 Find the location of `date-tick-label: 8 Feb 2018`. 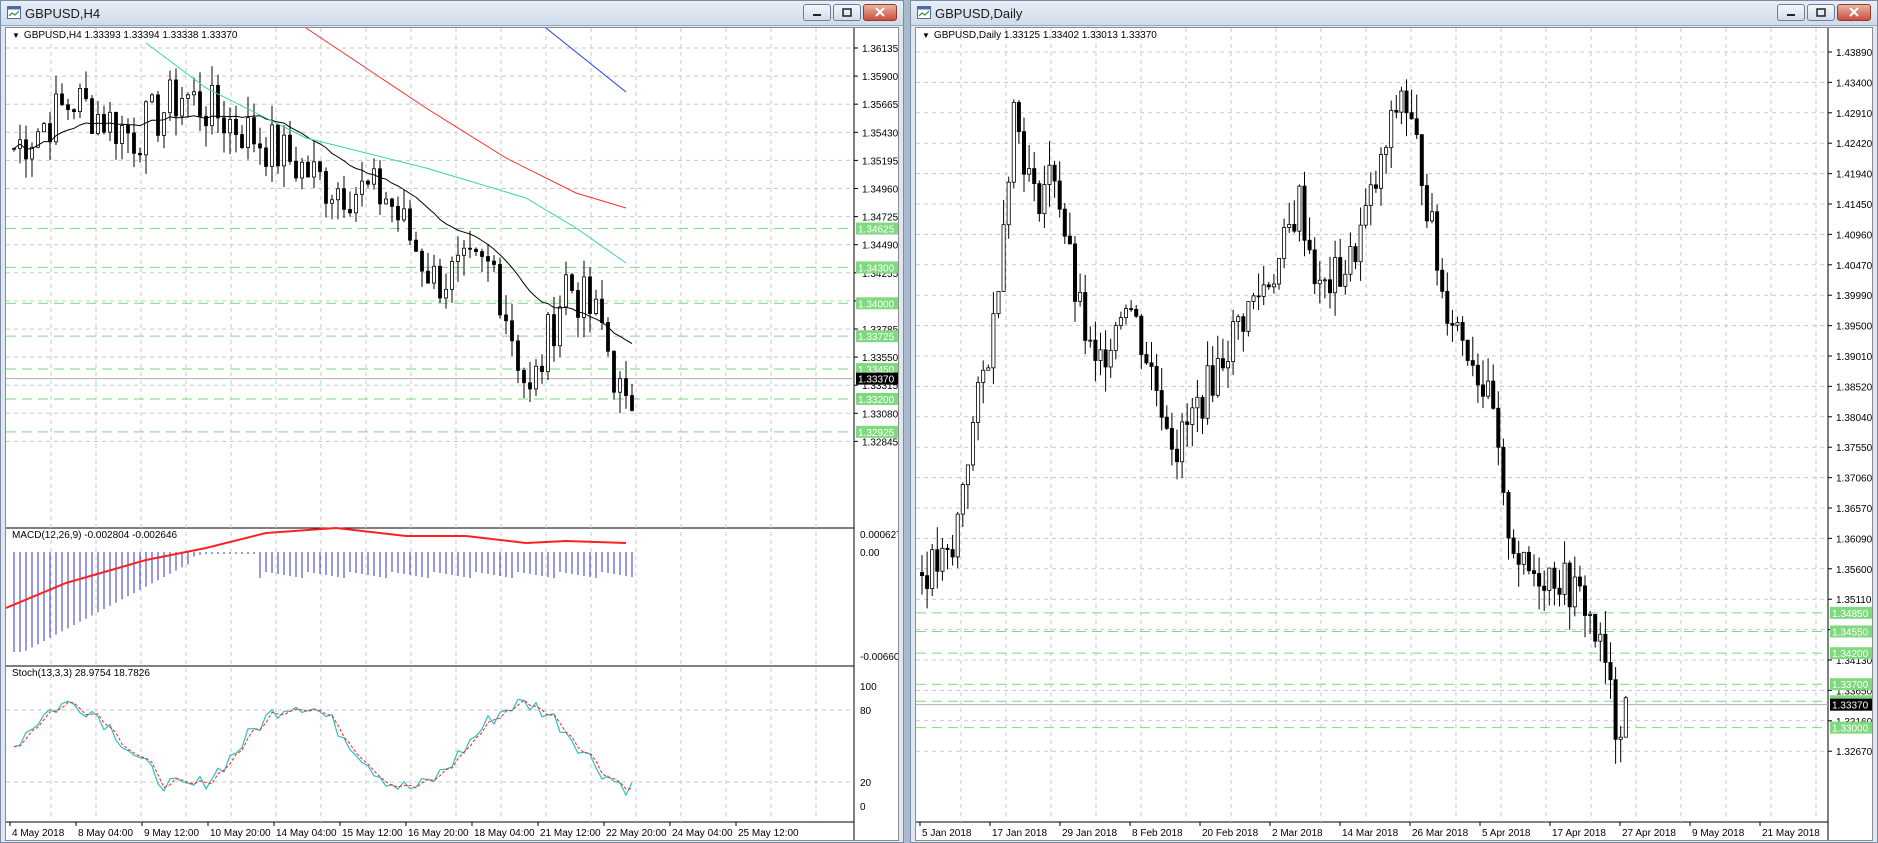

date-tick-label: 8 Feb 2018 is located at coordinates (1157, 833).